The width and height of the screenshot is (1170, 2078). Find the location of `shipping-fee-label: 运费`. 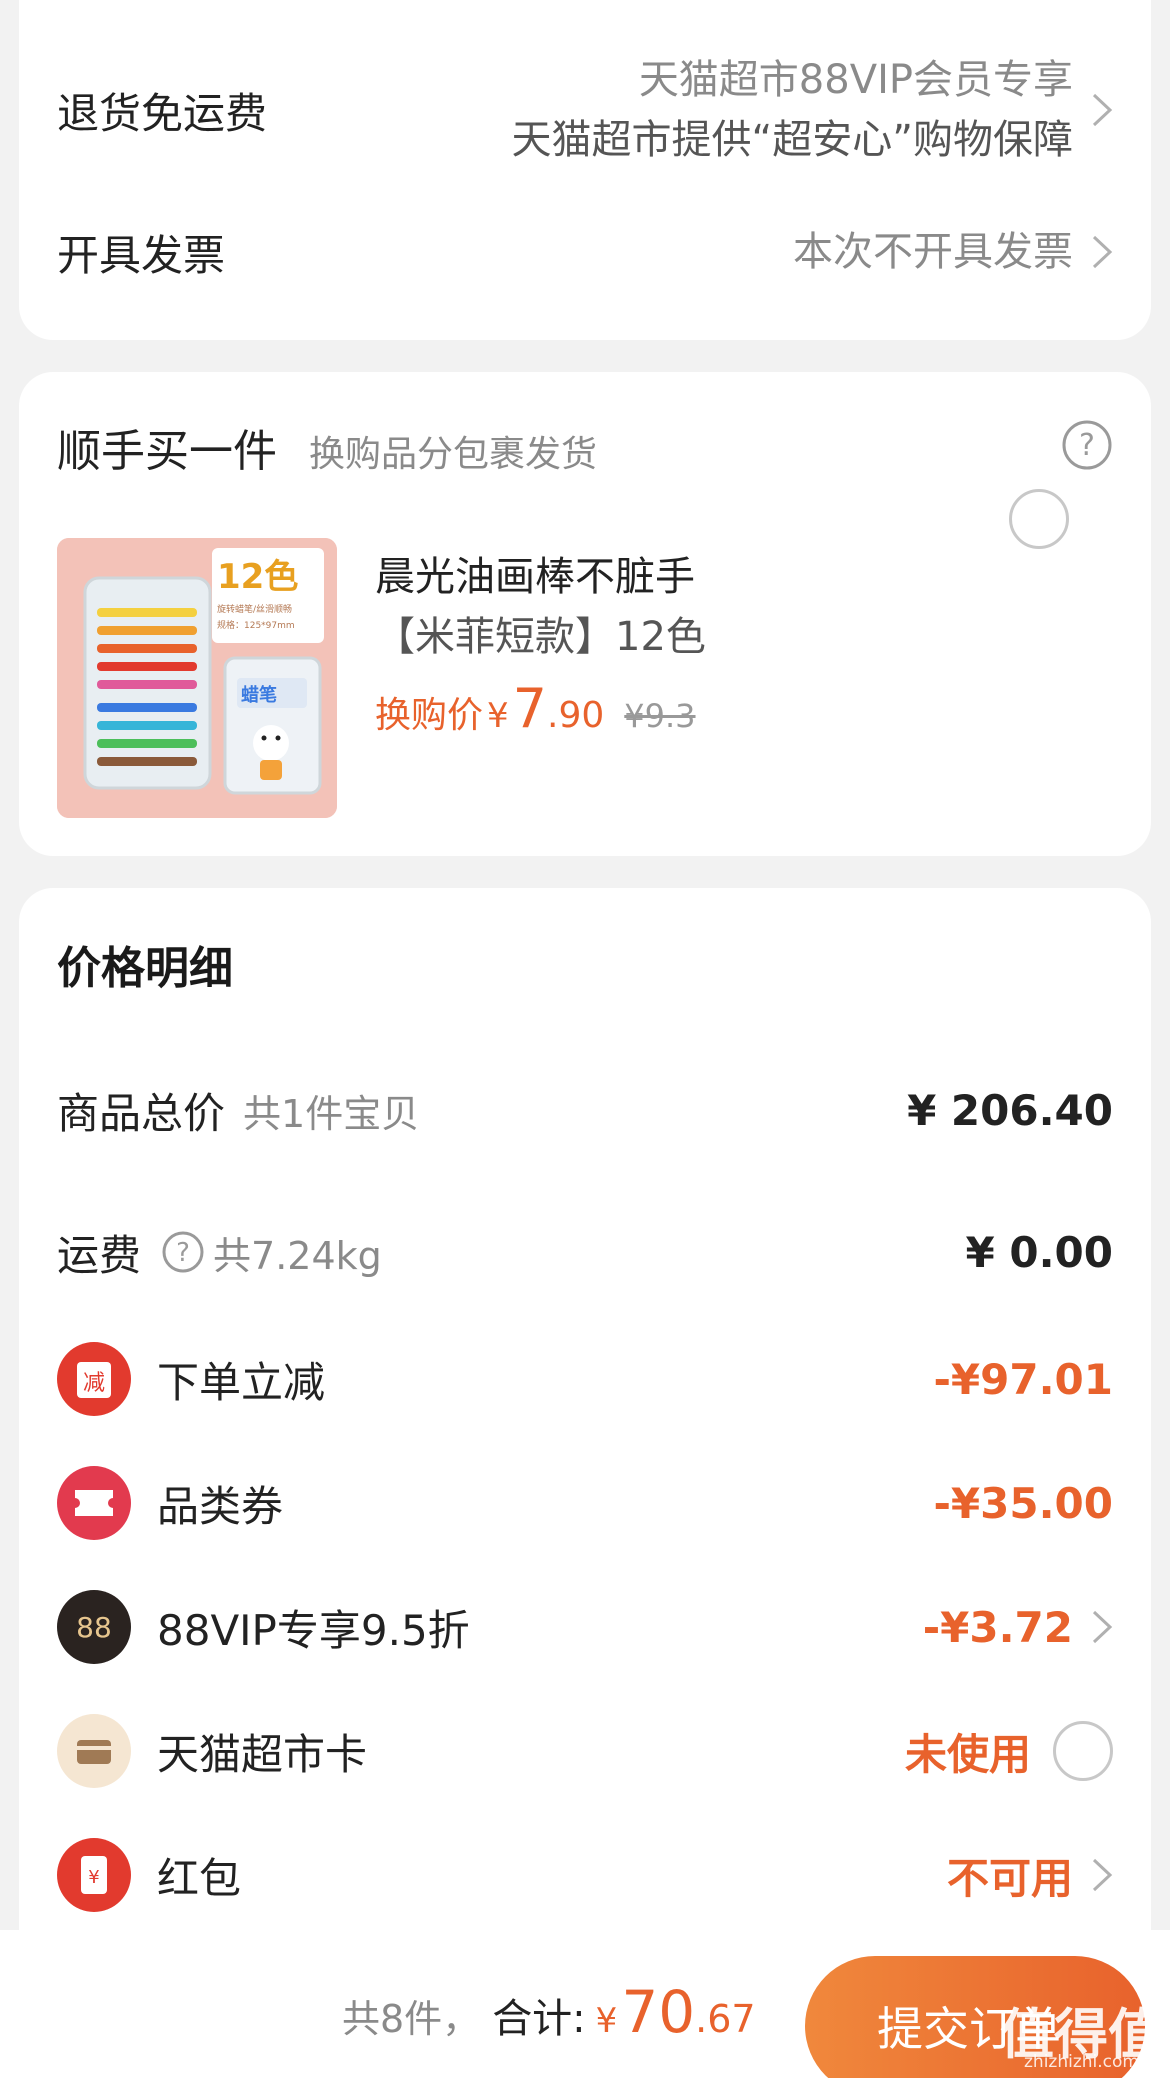

shipping-fee-label: 运费 is located at coordinates (99, 1255).